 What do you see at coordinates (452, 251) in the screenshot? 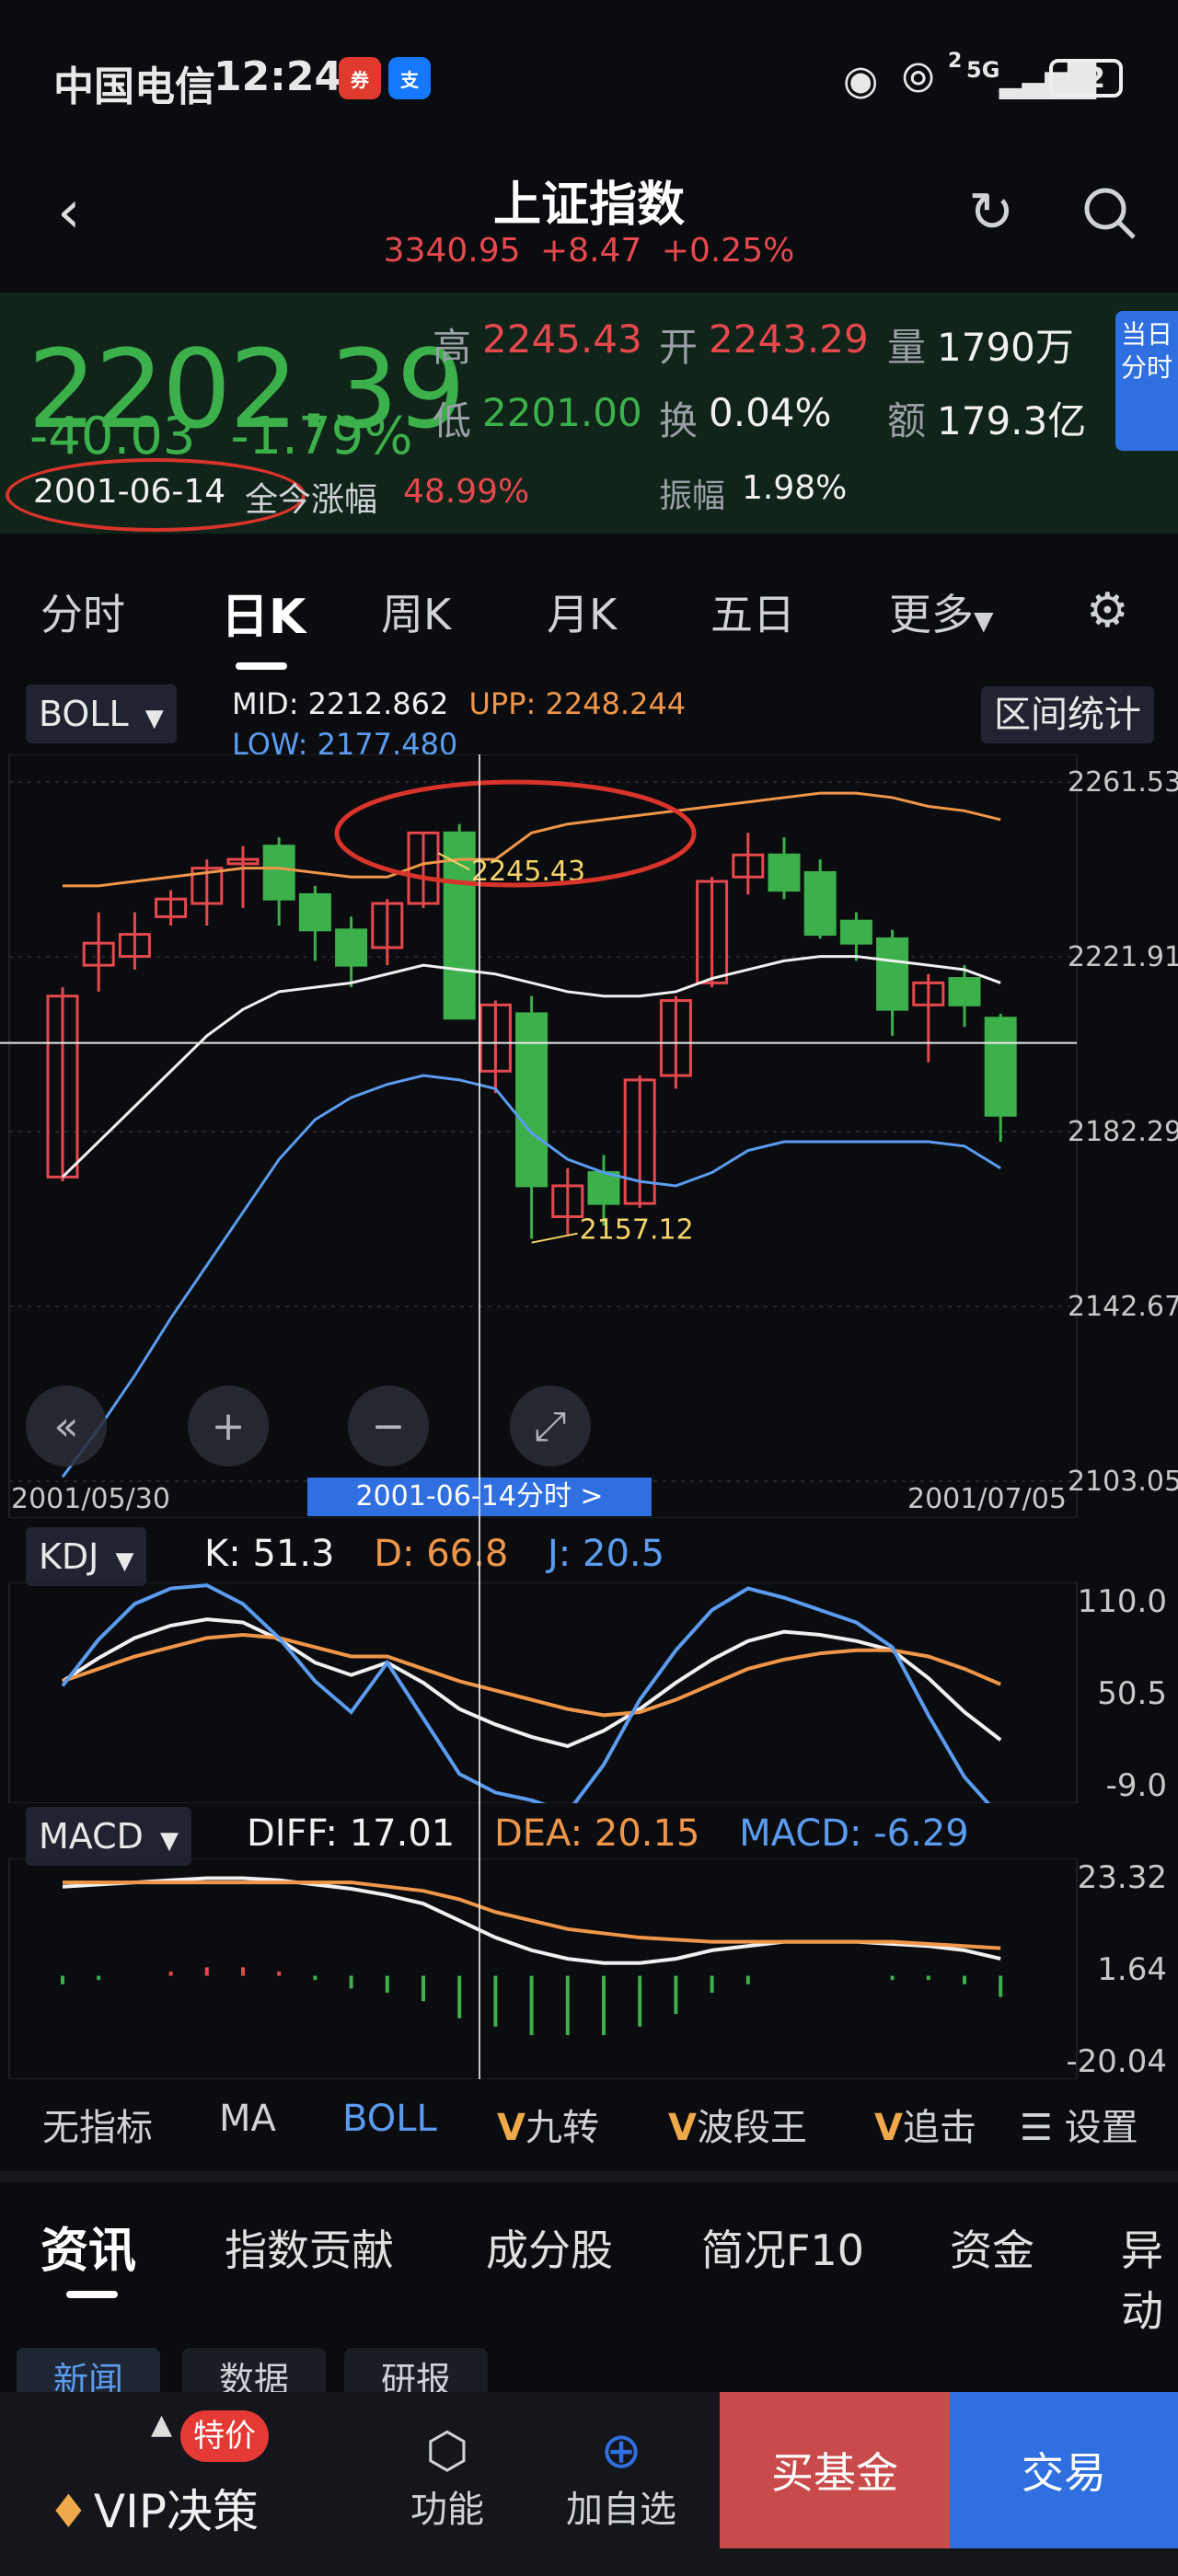
I see `sub-price: 3340.95` at bounding box center [452, 251].